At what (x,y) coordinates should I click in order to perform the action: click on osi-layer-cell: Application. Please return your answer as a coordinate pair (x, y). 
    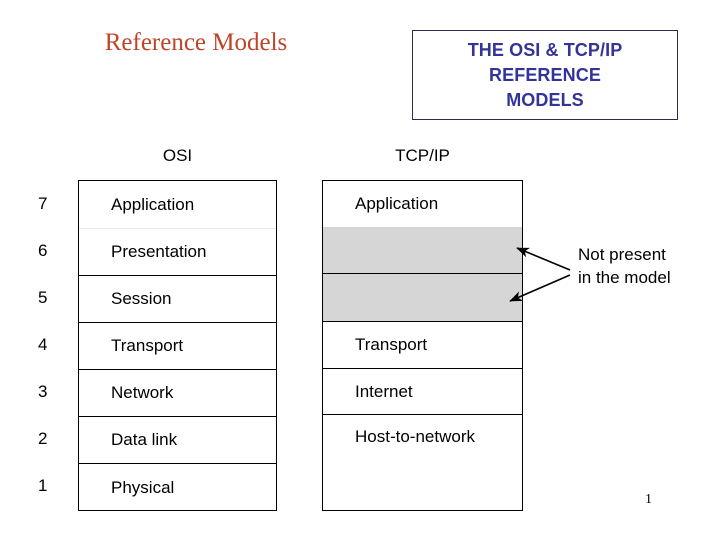
    Looking at the image, I should click on (153, 204).